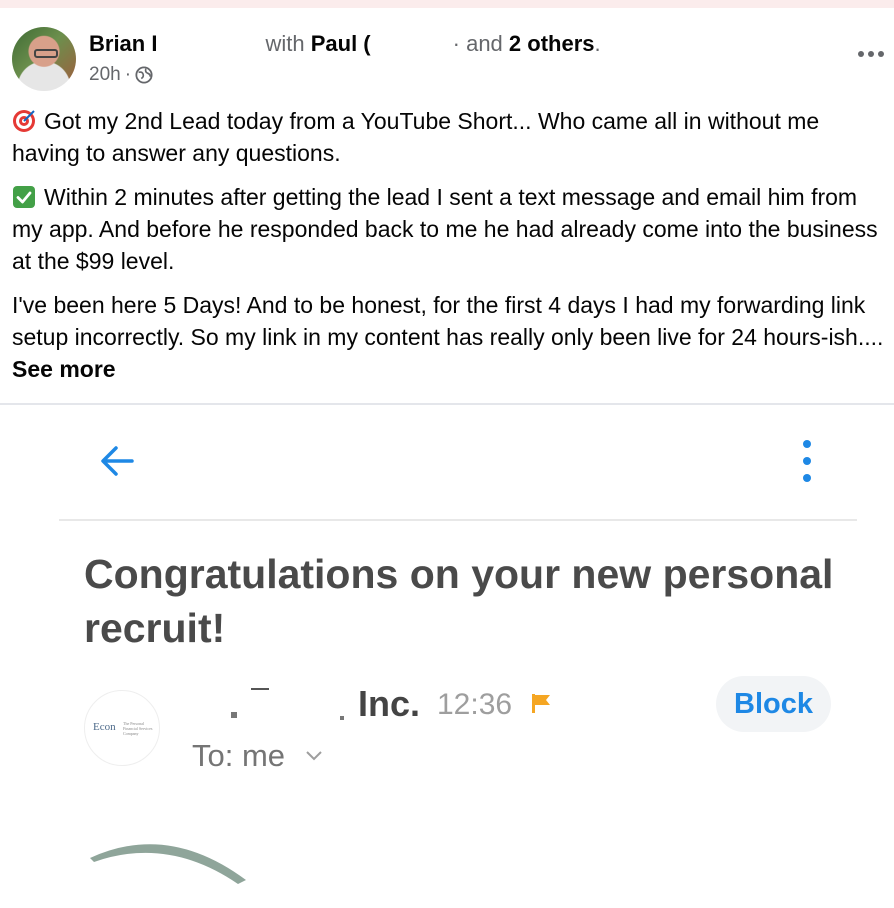 This screenshot has width=894, height=908. What do you see at coordinates (475, 704) in the screenshot?
I see `email-time: 12:36` at bounding box center [475, 704].